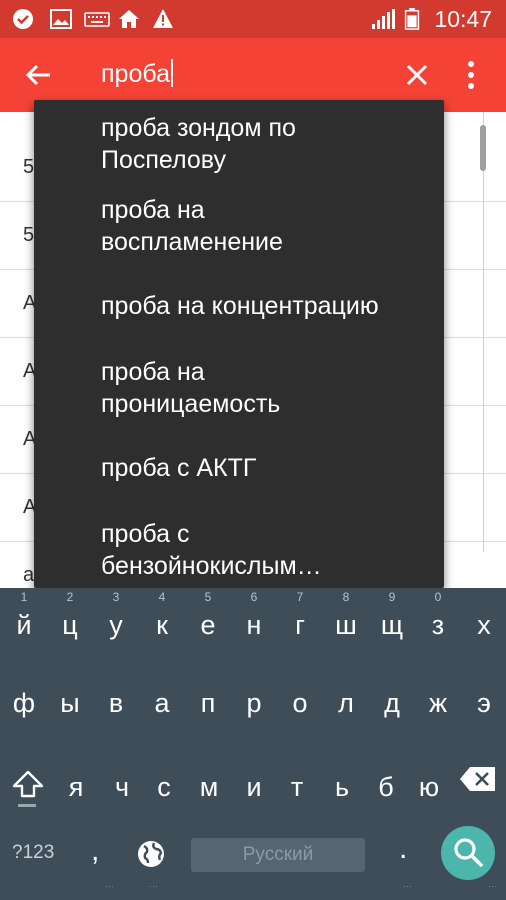 Image resolution: width=506 pixels, height=900 pixels. I want to click on key: 4к, so click(162, 618).